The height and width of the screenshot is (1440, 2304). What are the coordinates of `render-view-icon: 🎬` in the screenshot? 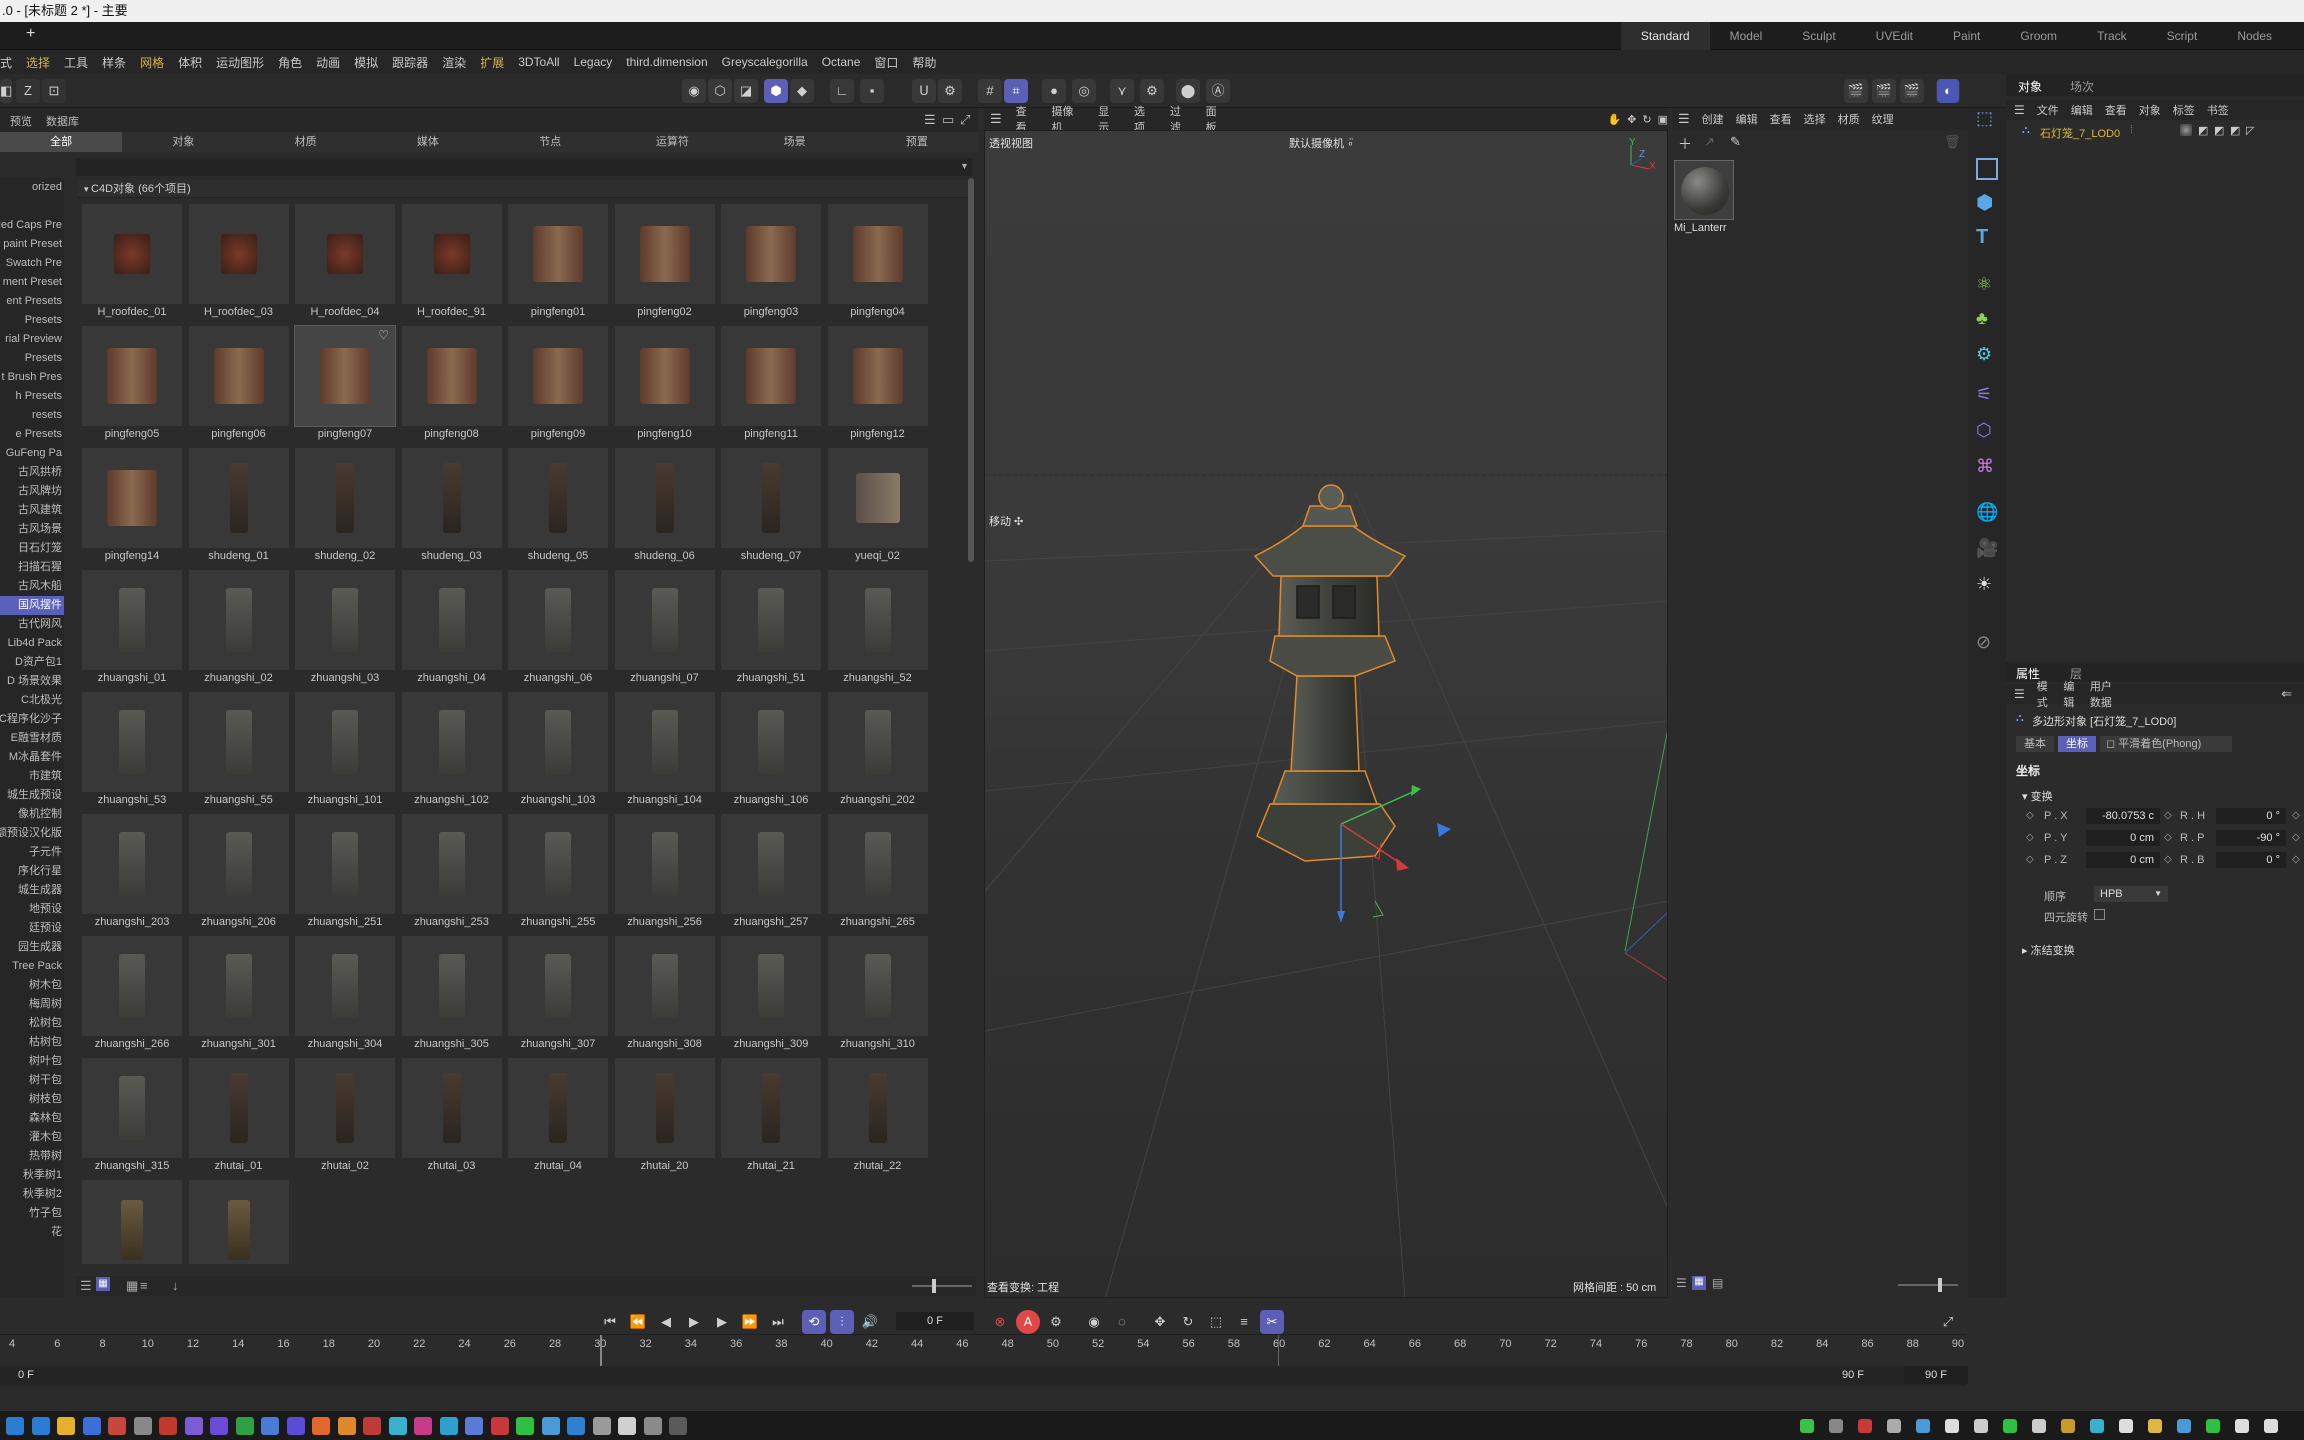 It's located at (1856, 91).